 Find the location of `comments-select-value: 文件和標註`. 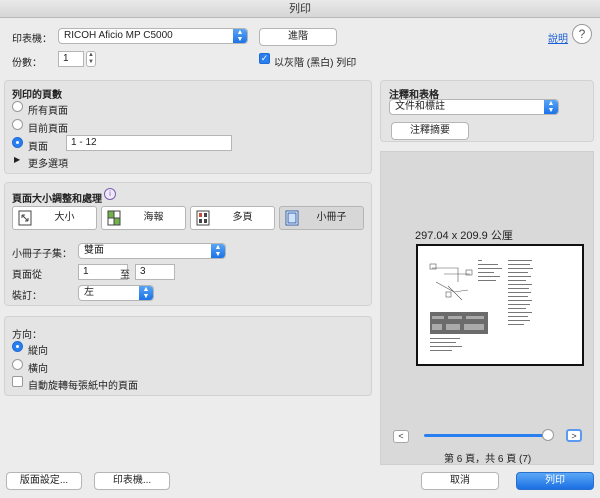

comments-select-value: 文件和標註 is located at coordinates (420, 106).